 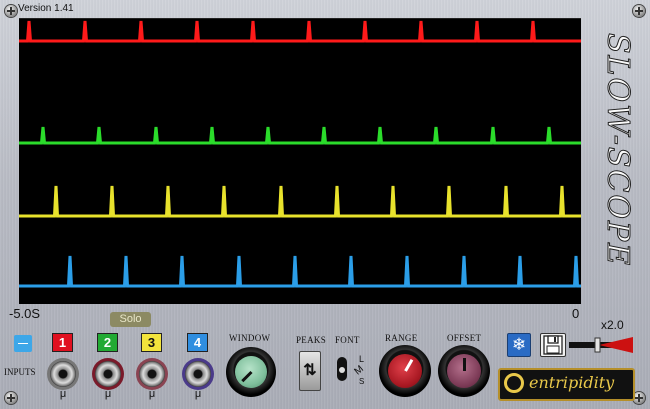 I want to click on window-label: WINDOW, so click(x=250, y=338).